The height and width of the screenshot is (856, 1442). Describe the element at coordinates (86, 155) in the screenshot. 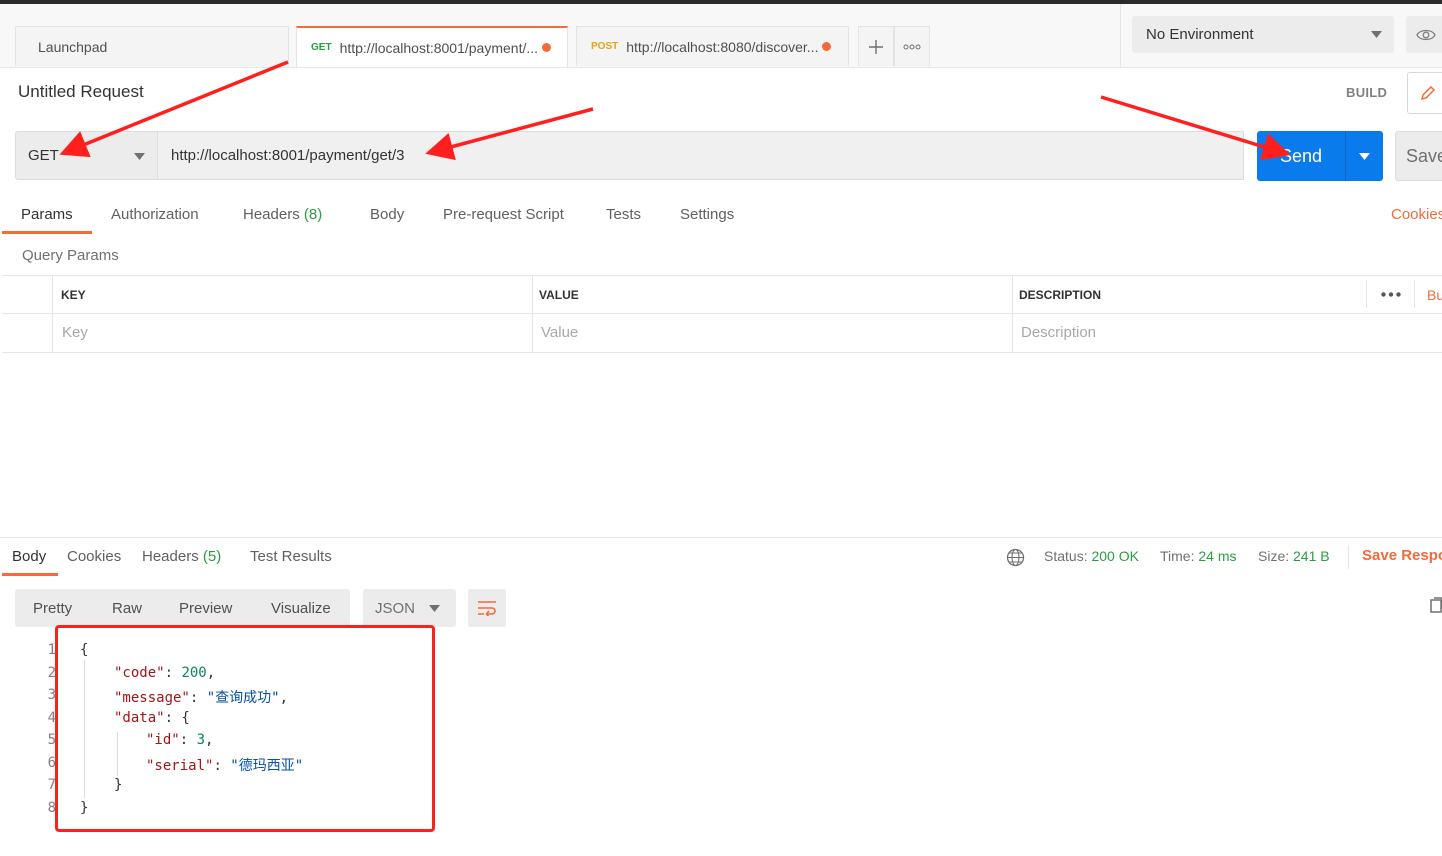

I see `method-select: GET` at that location.